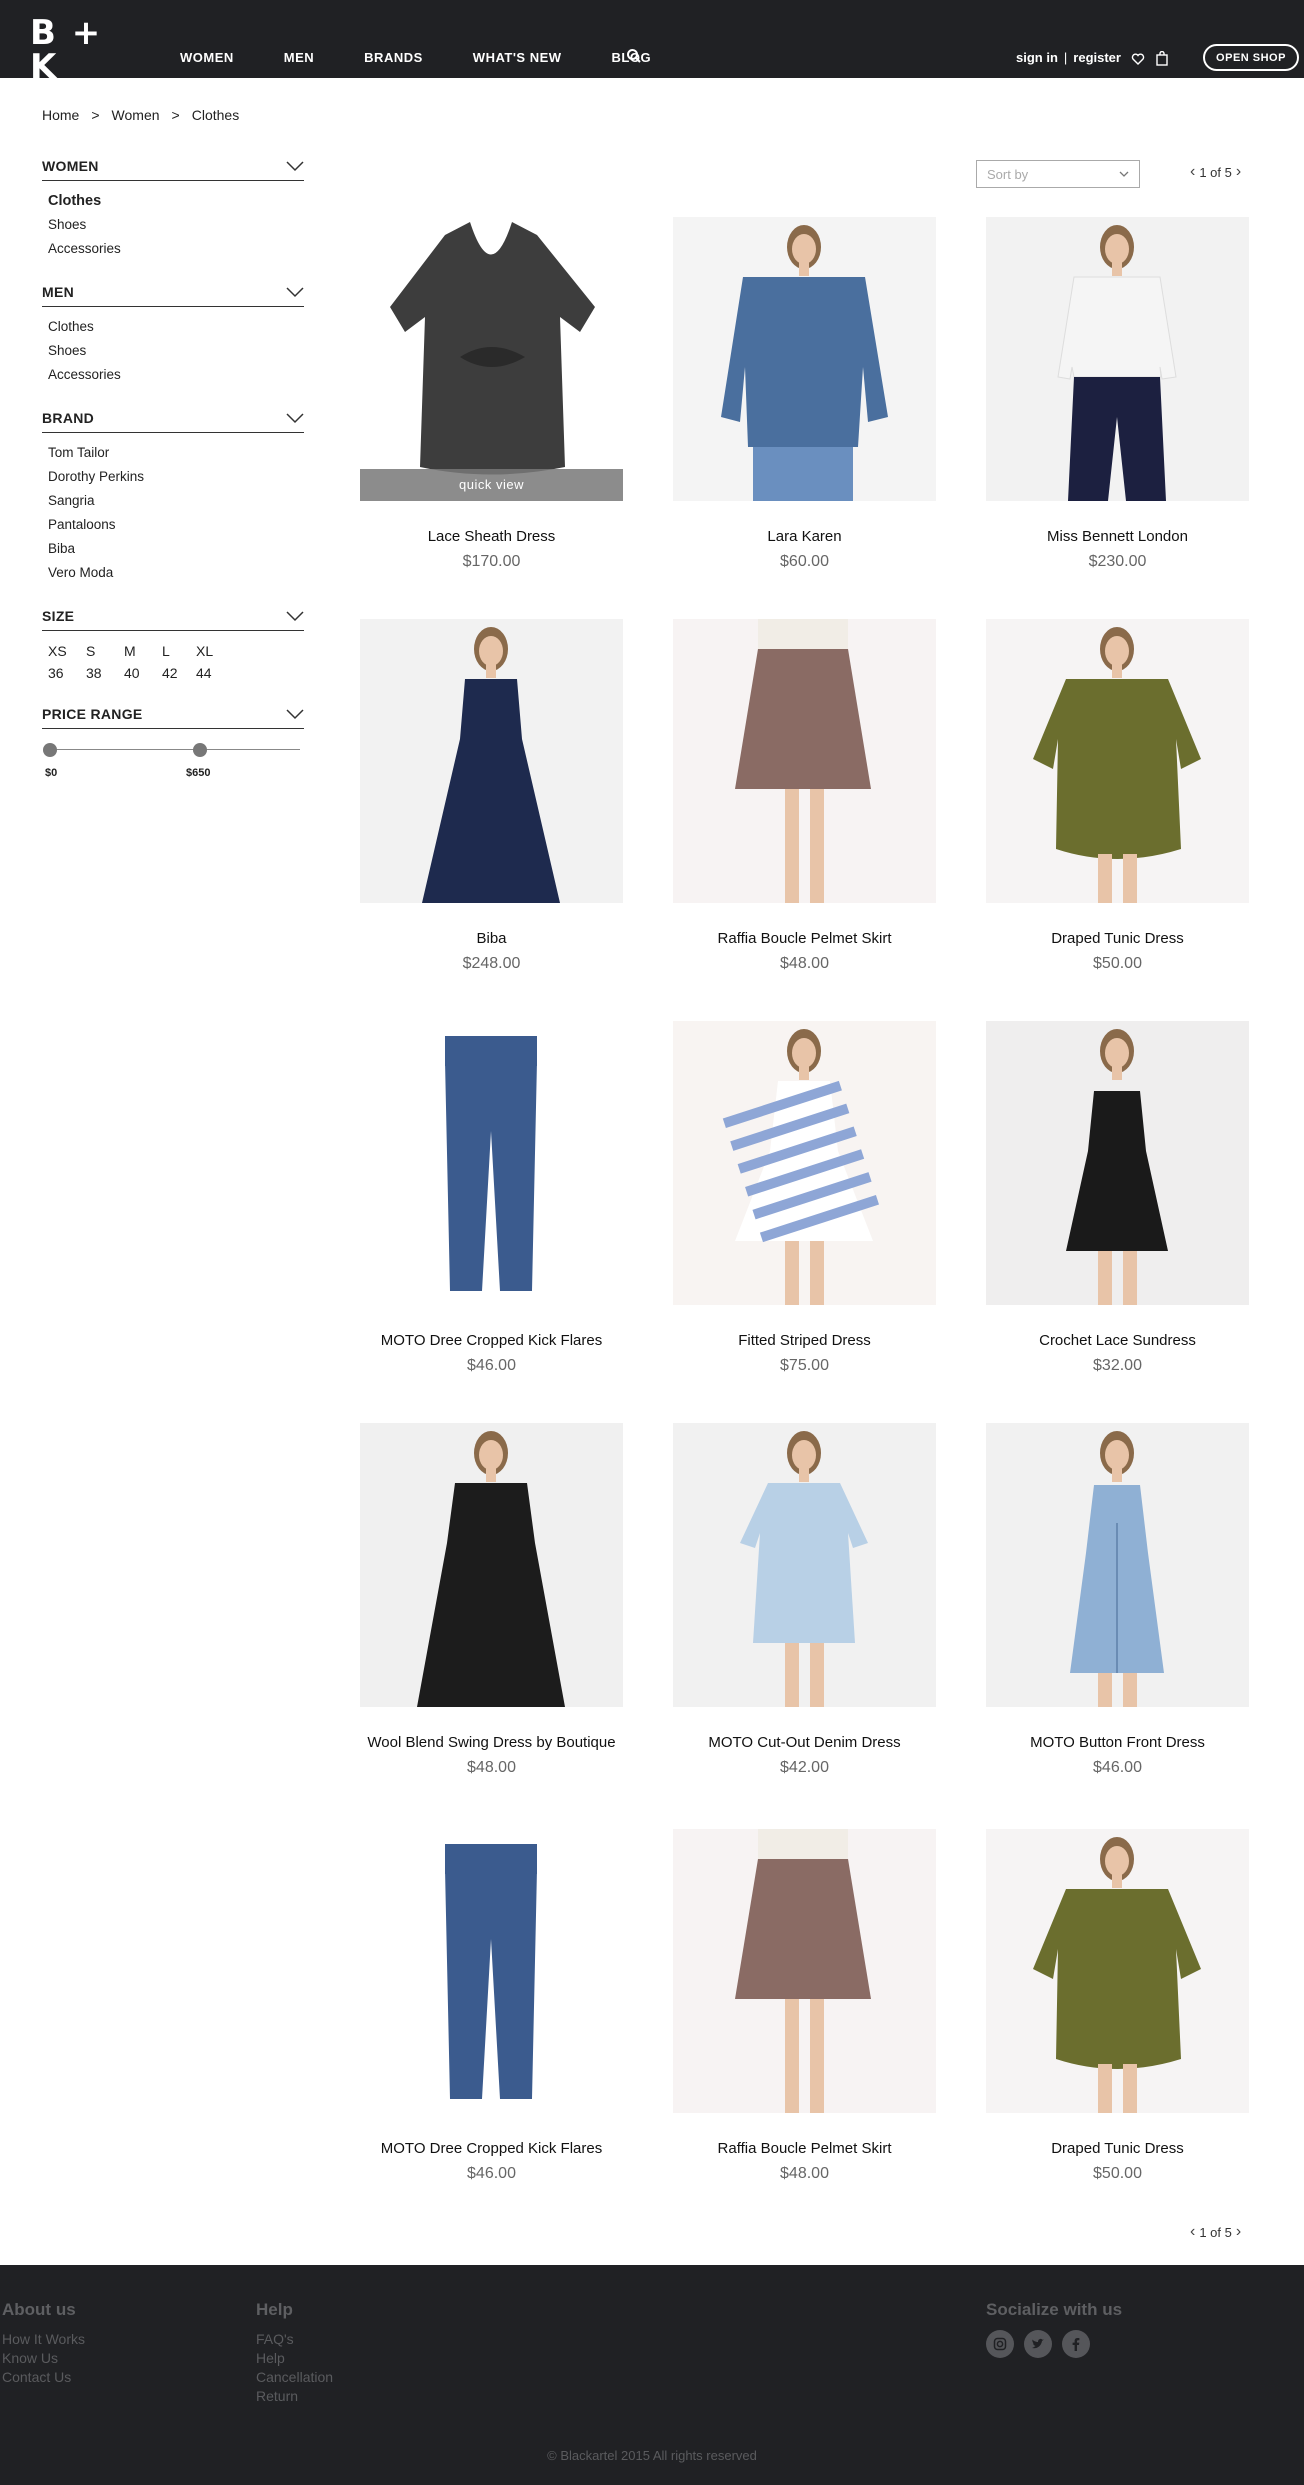 The image size is (1304, 2485). I want to click on cart-bag-icon, so click(1162, 58).